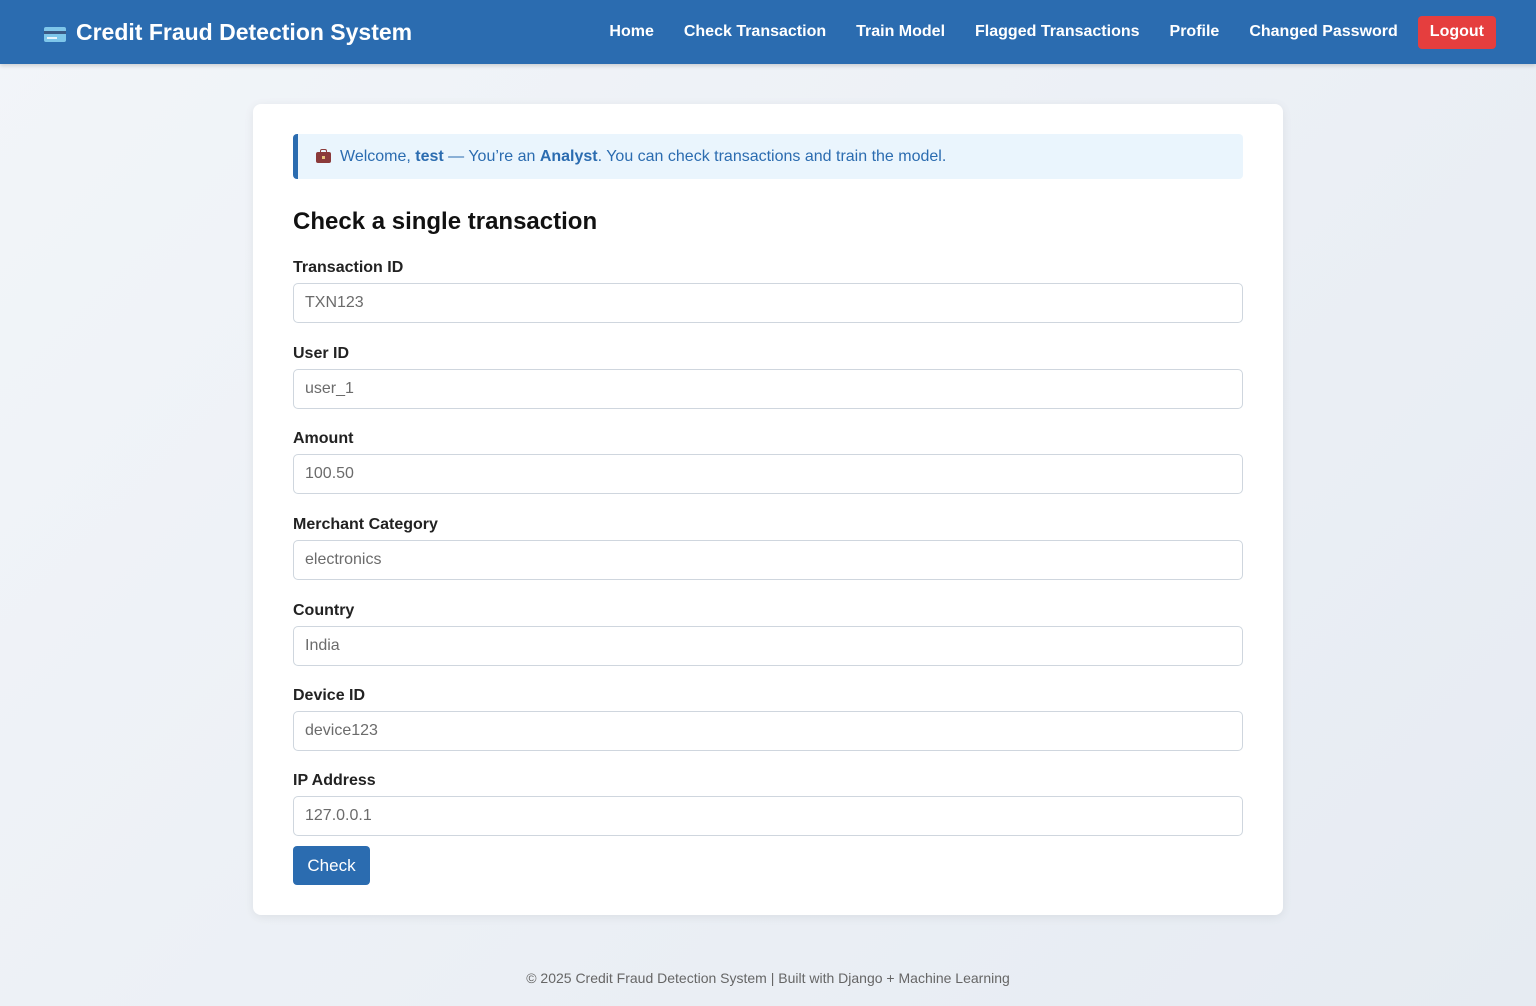 This screenshot has height=1006, width=1536. What do you see at coordinates (1456, 32) in the screenshot?
I see `logout-button: Logout` at bounding box center [1456, 32].